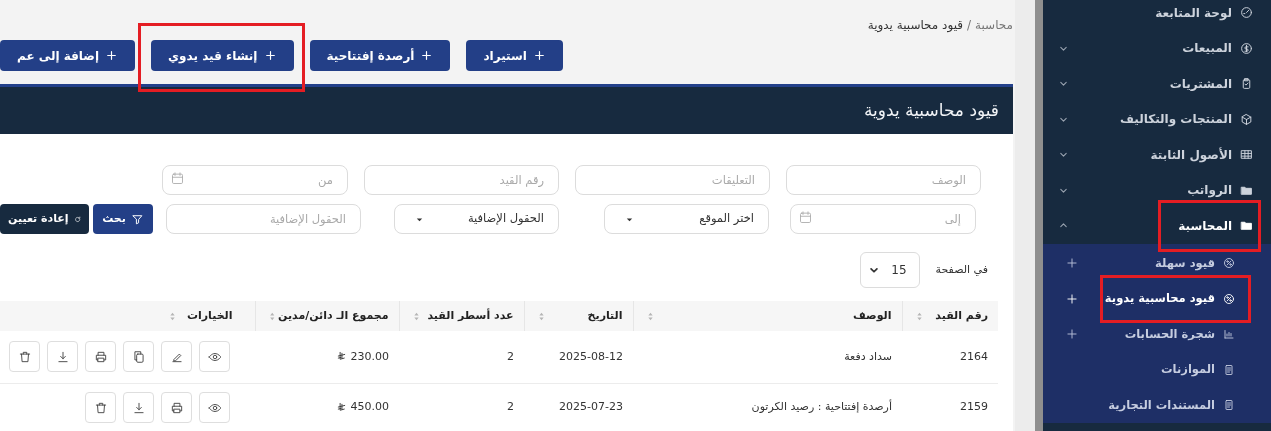  What do you see at coordinates (889, 270) in the screenshot?
I see `page-size-select: 15` at bounding box center [889, 270].